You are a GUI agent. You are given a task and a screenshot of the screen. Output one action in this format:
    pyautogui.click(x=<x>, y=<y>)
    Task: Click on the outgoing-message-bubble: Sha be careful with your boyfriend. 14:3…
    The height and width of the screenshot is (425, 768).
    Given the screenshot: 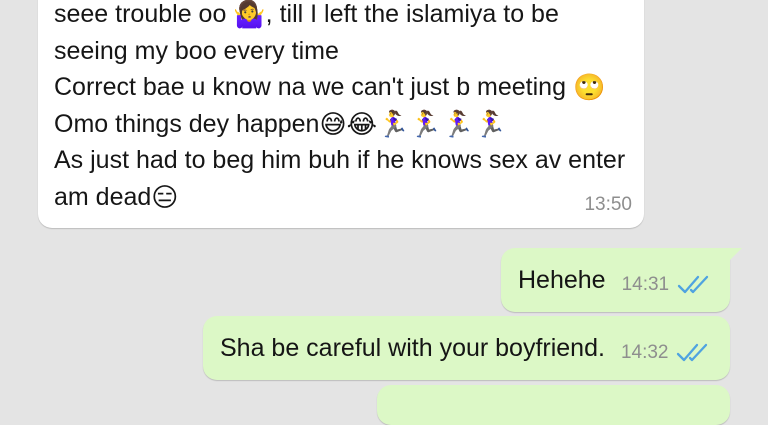 What is the action you would take?
    pyautogui.click(x=466, y=348)
    